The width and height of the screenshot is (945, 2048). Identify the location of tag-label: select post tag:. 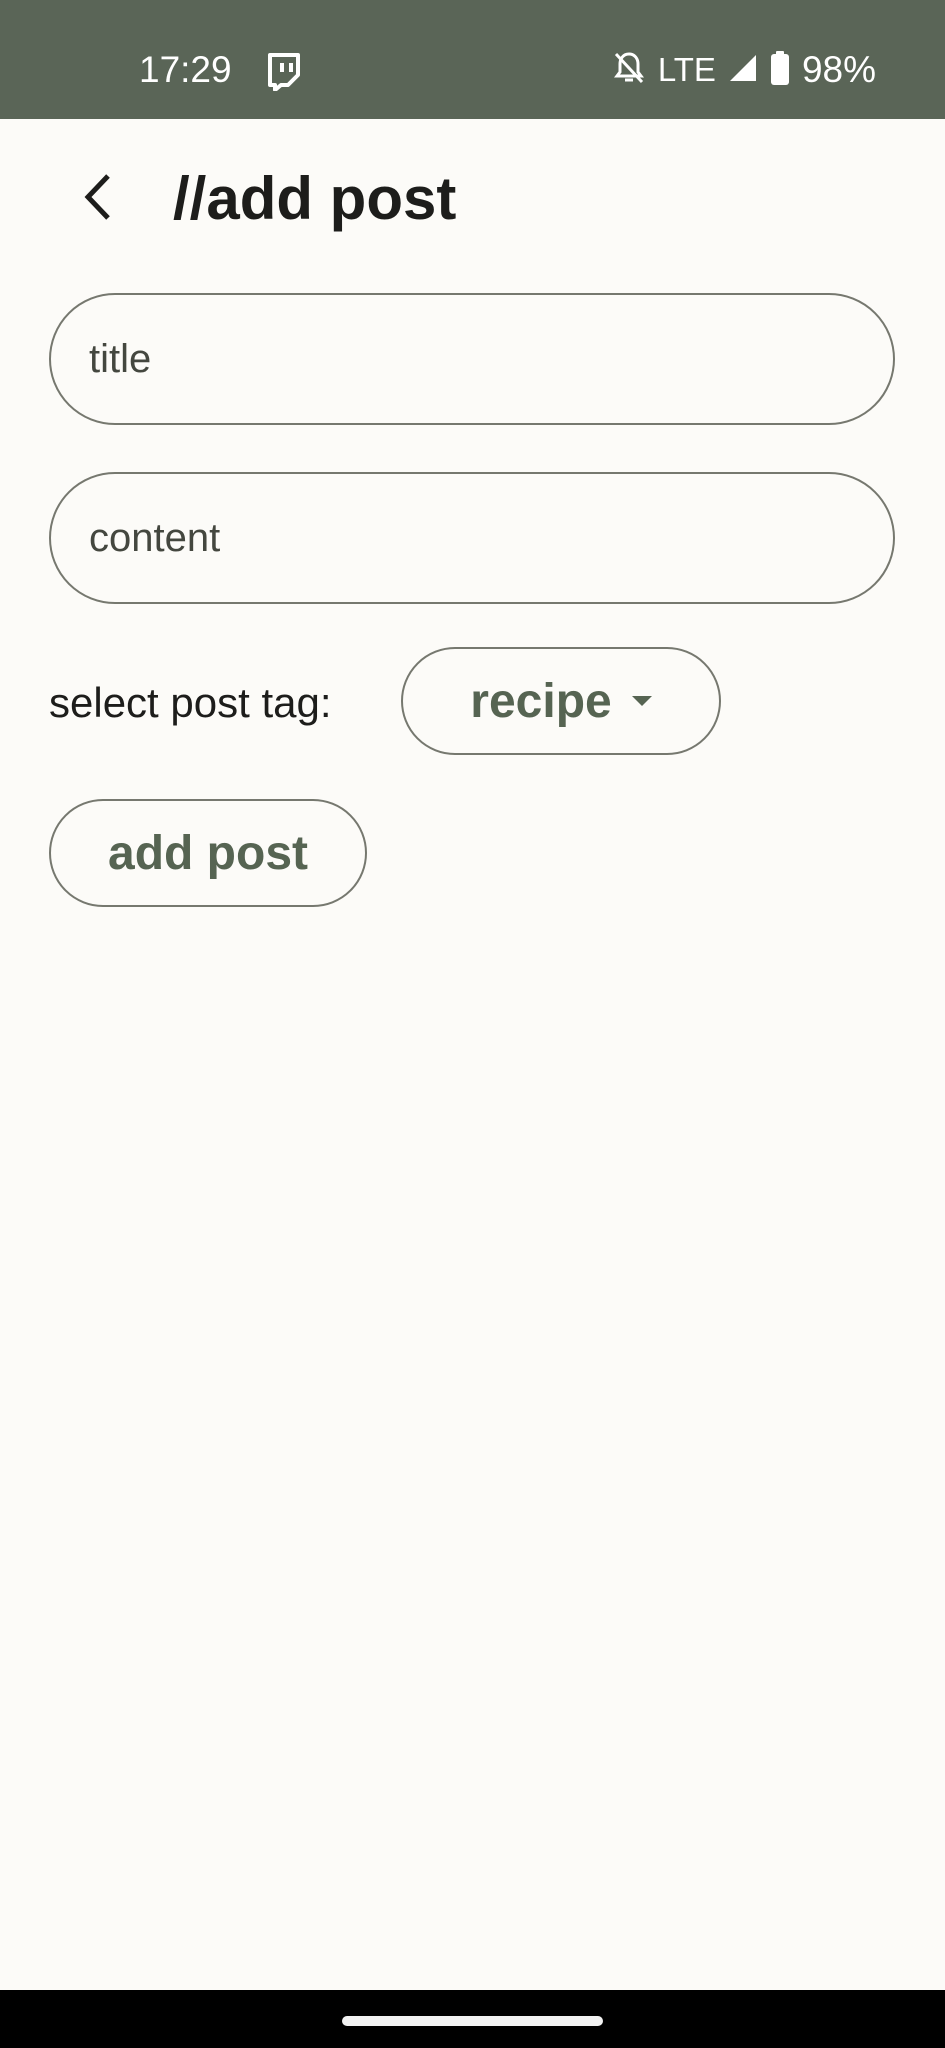
(190, 702).